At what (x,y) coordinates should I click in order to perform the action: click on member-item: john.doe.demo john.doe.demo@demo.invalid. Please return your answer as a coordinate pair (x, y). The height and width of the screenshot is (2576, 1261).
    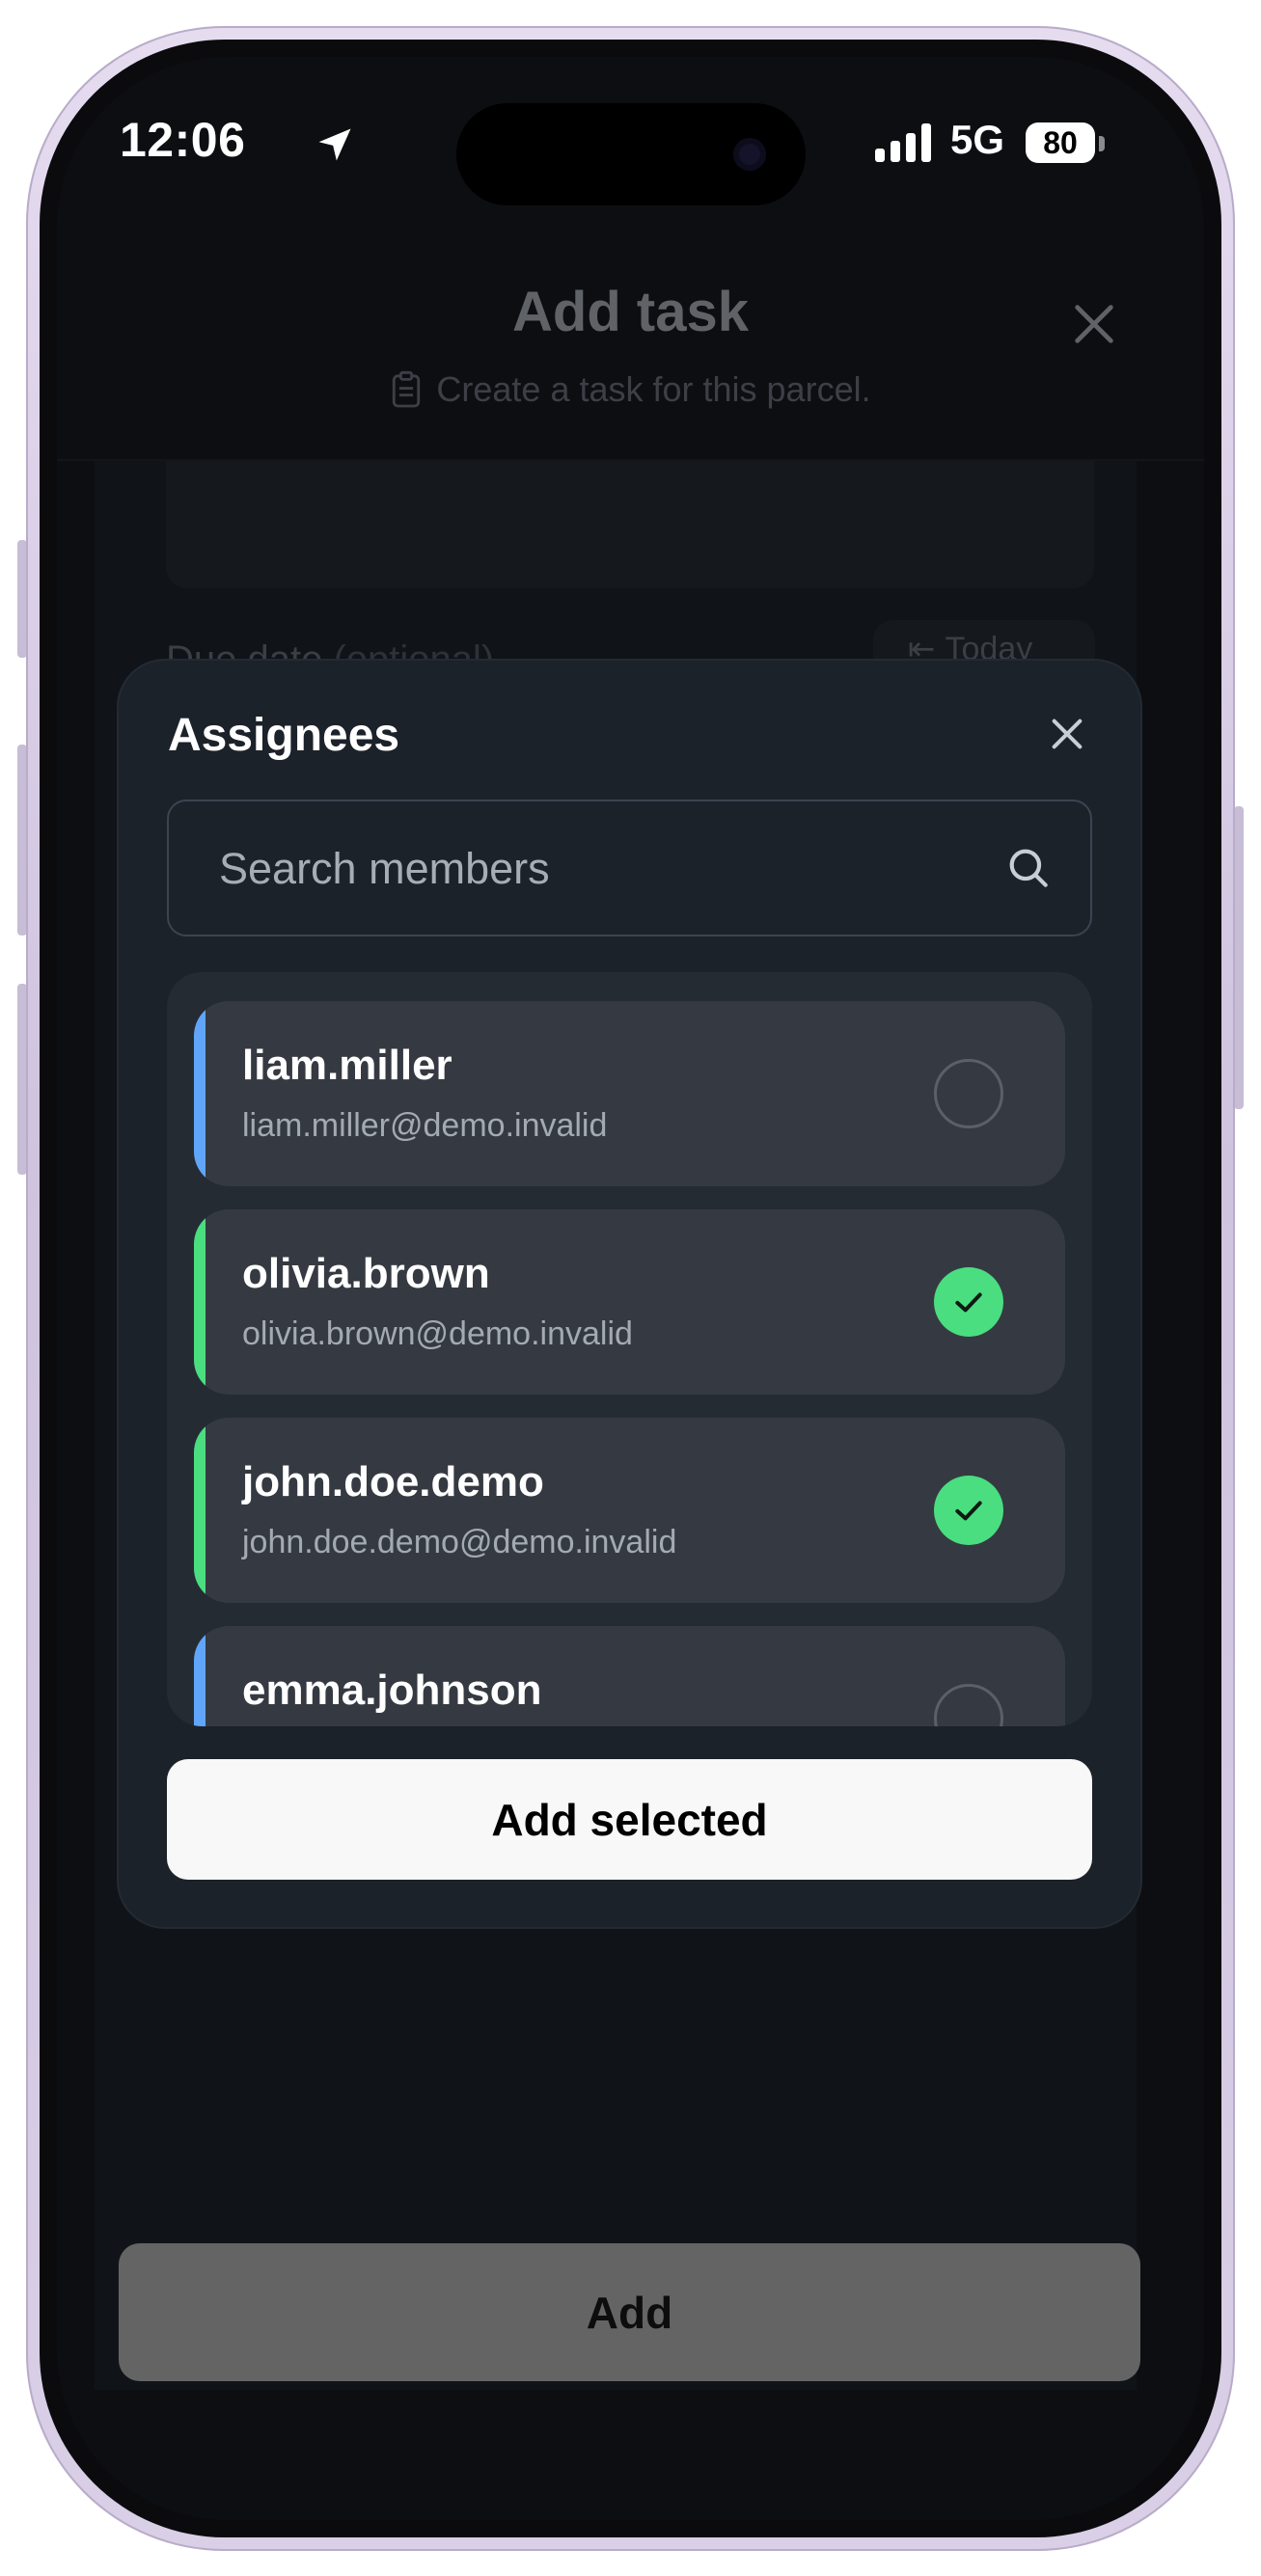
    Looking at the image, I should click on (630, 1510).